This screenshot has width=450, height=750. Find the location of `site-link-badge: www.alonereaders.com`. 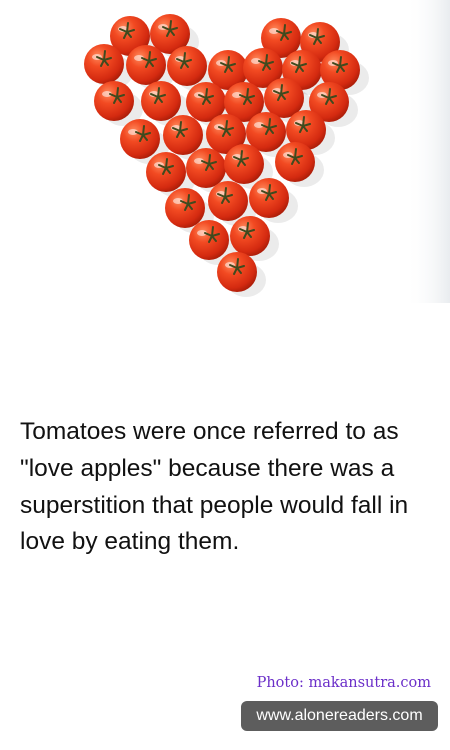

site-link-badge: www.alonereaders.com is located at coordinates (339, 716).